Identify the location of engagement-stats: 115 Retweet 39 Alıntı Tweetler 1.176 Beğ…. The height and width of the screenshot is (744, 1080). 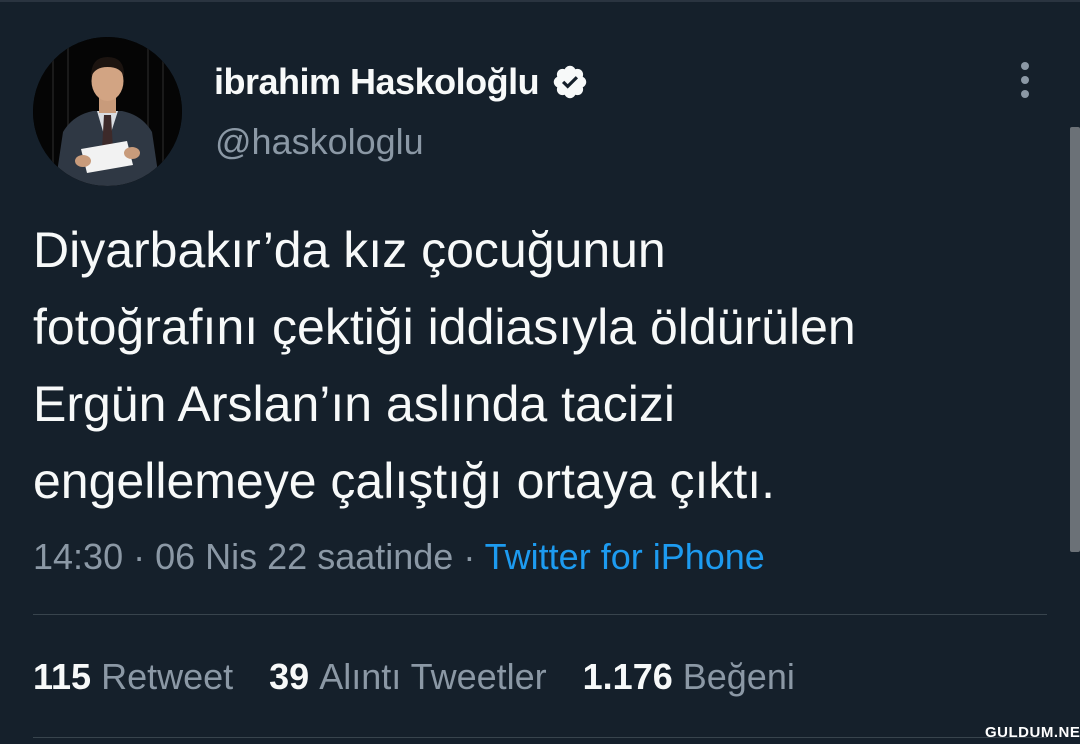
(432, 677).